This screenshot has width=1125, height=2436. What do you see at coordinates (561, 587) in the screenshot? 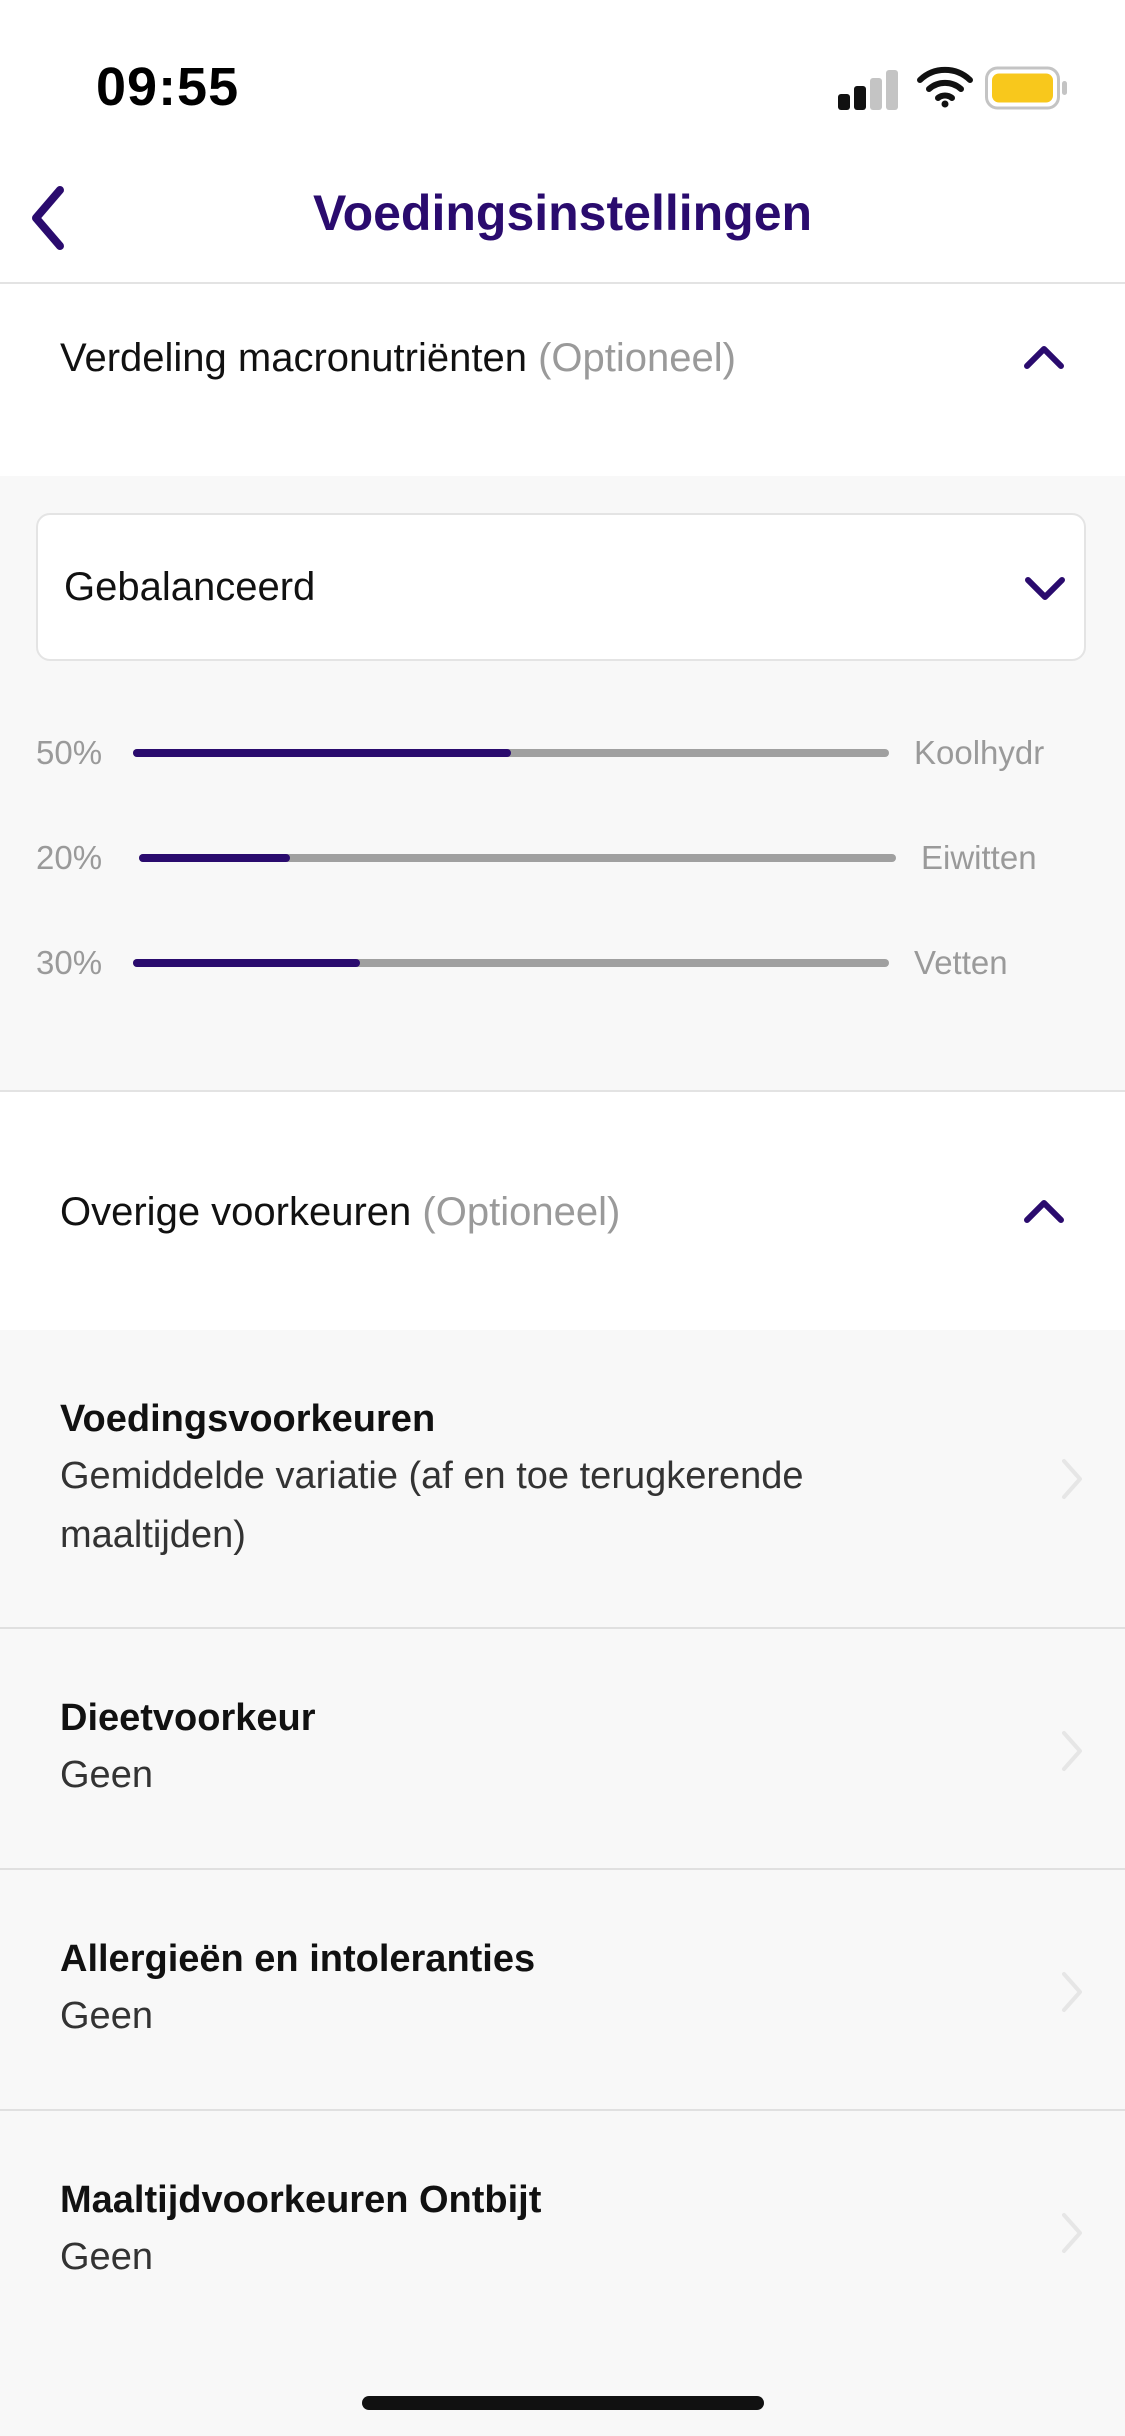
I see `macro-preset-select: Gebalanceerd` at bounding box center [561, 587].